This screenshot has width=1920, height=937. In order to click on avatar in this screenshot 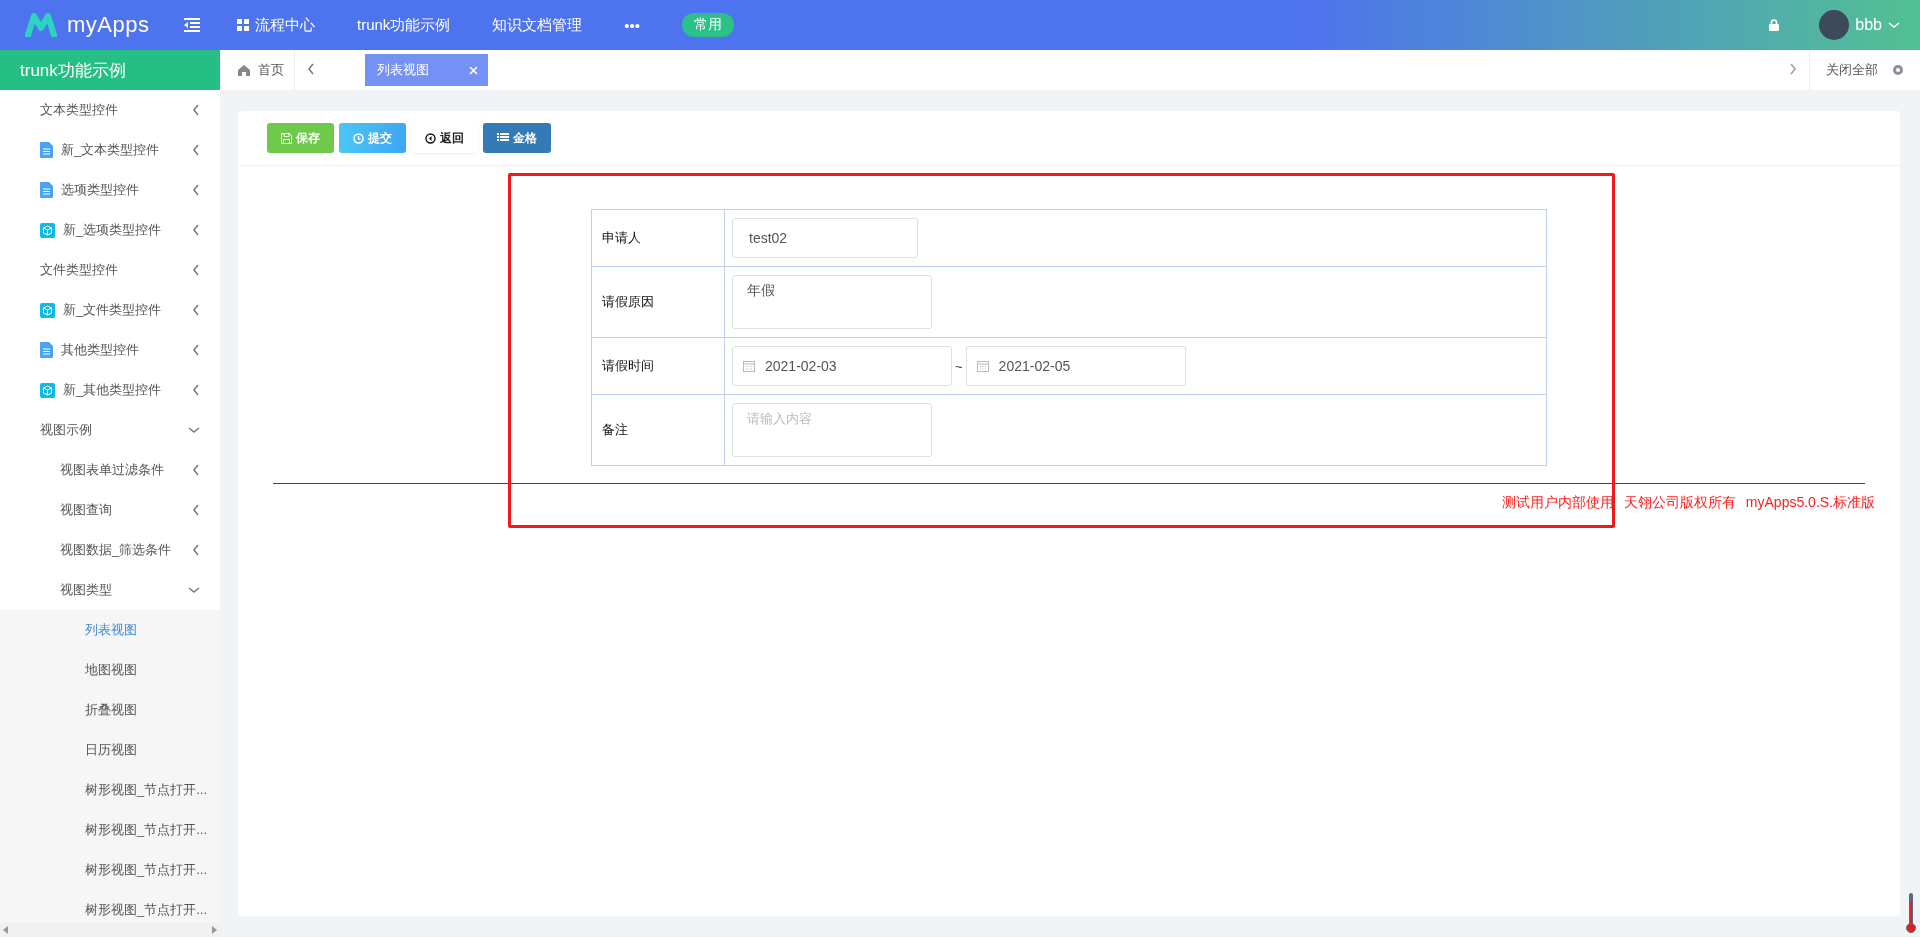, I will do `click(1834, 25)`.